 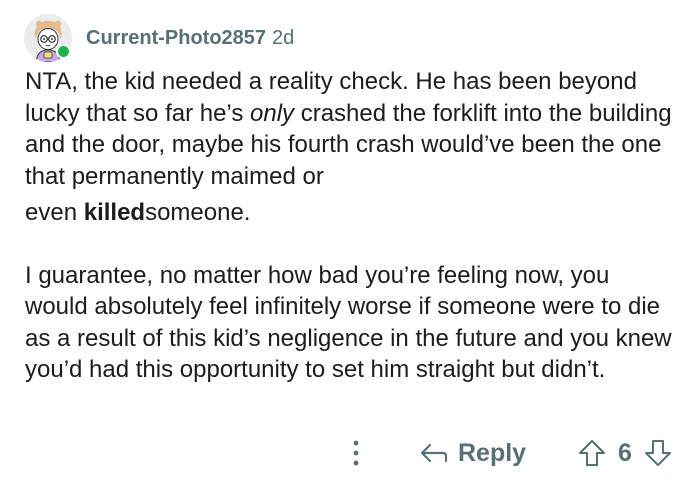 What do you see at coordinates (283, 38) in the screenshot?
I see `timestamp: 2d` at bounding box center [283, 38].